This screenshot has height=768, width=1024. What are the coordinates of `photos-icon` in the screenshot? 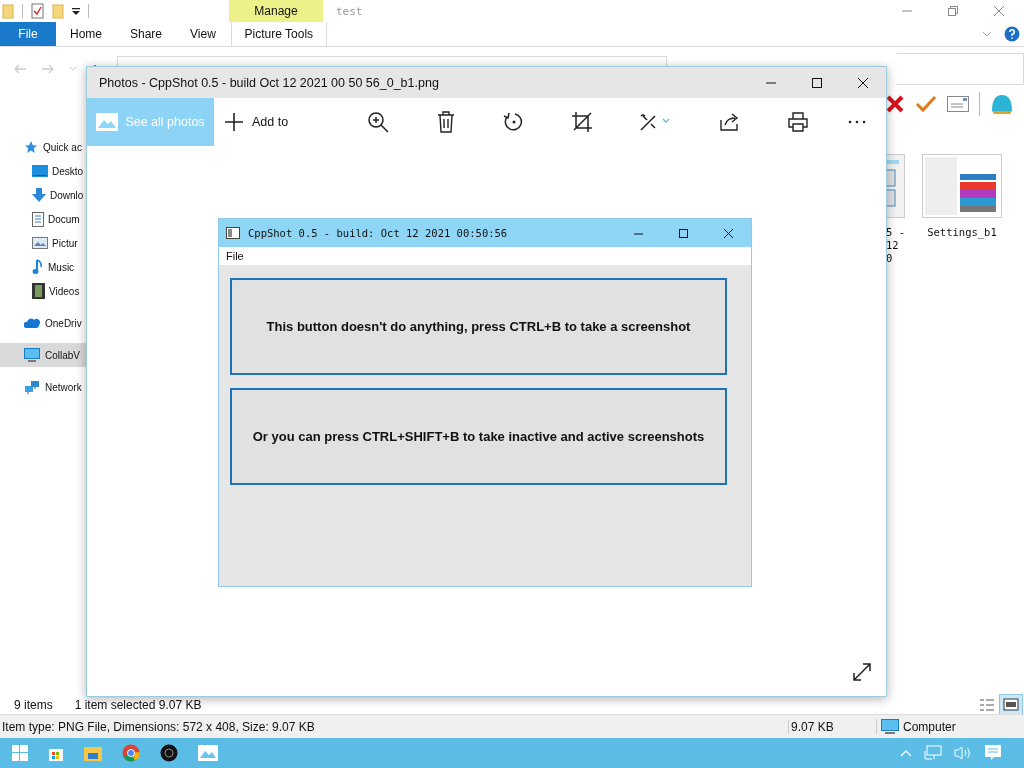 It's located at (208, 753).